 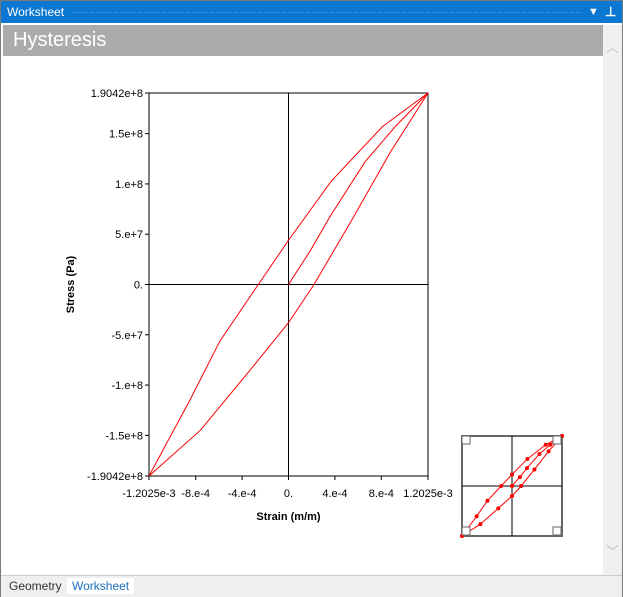 What do you see at coordinates (242, 494) in the screenshot?
I see `x-tick-label: -4.e-4` at bounding box center [242, 494].